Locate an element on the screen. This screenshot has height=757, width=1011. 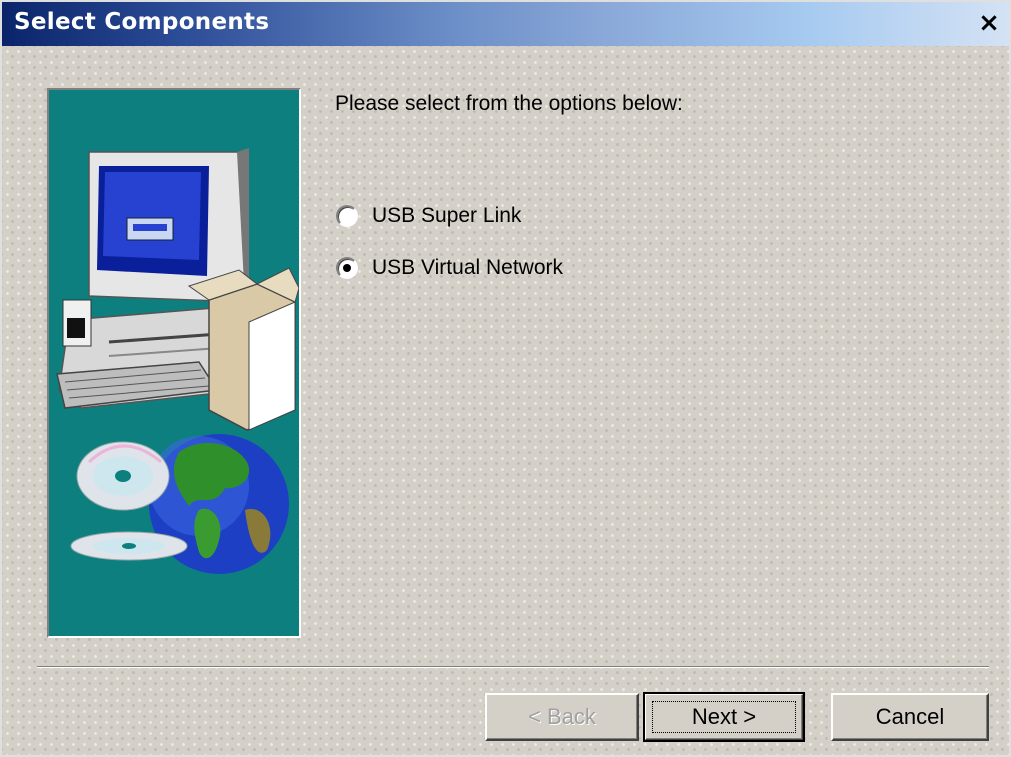
window-title: Select Components is located at coordinates (142, 22).